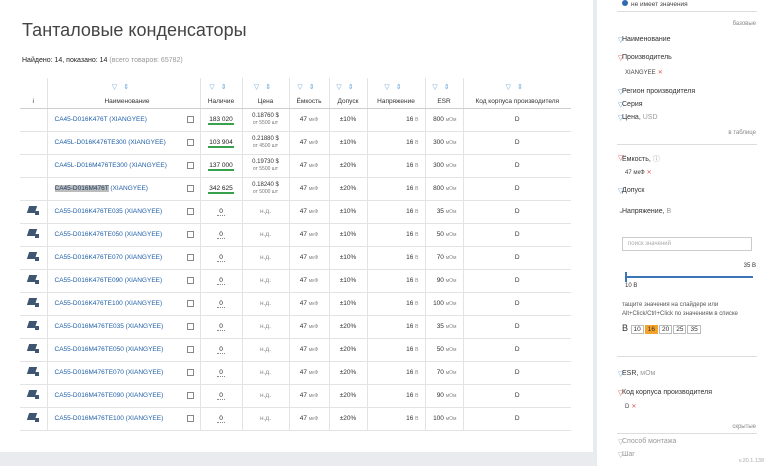  I want to click on part-link: CA55-D016M476TE100 (XIANGYEE), so click(109, 418).